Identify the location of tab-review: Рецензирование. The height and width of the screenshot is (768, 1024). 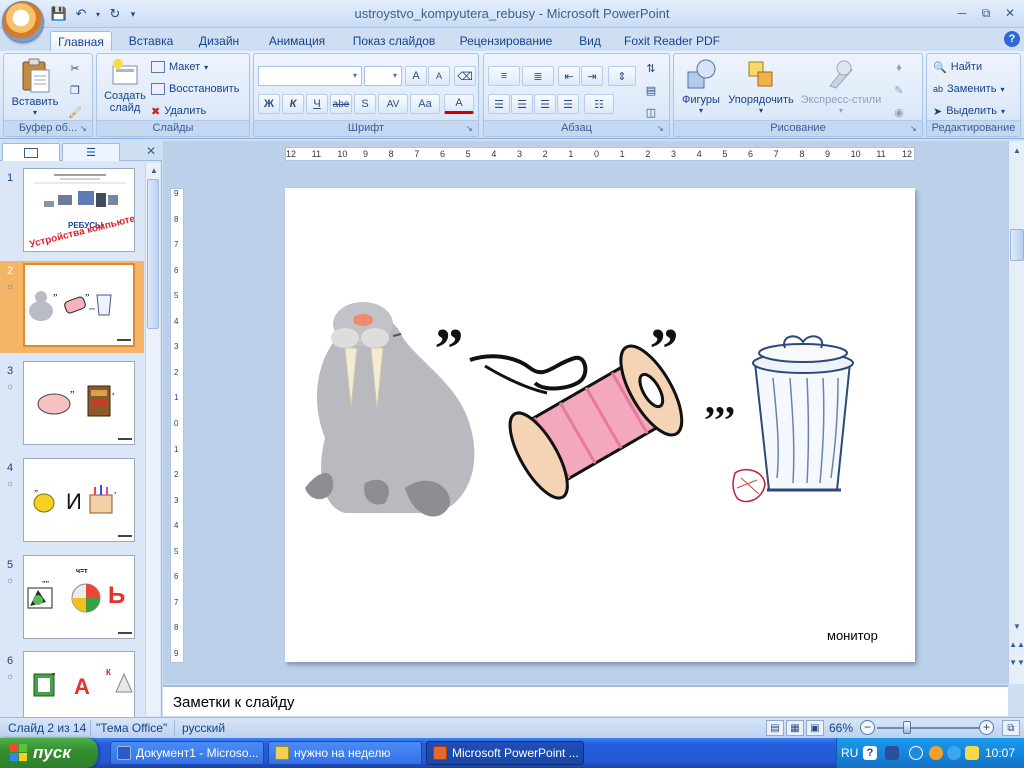
(506, 41).